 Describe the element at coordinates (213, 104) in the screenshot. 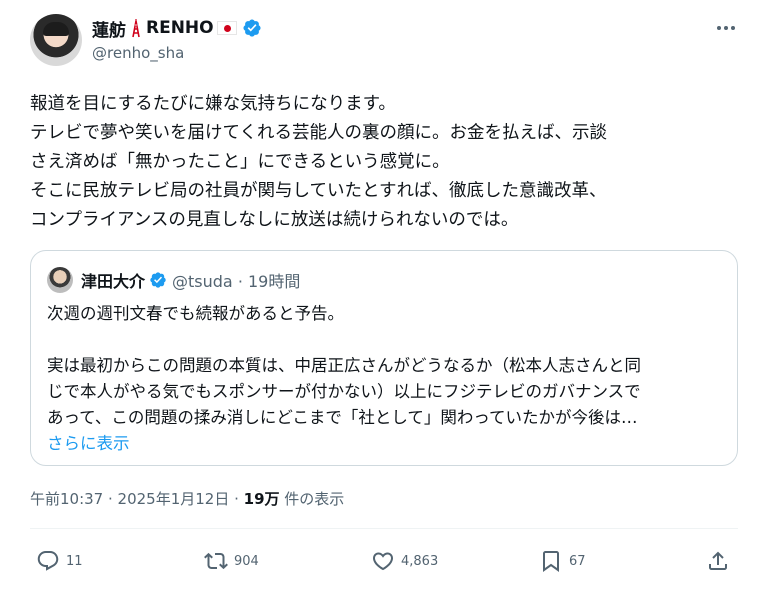

I see `post-line: 報道を目にするたびに嫌な気持ちになります。` at that location.